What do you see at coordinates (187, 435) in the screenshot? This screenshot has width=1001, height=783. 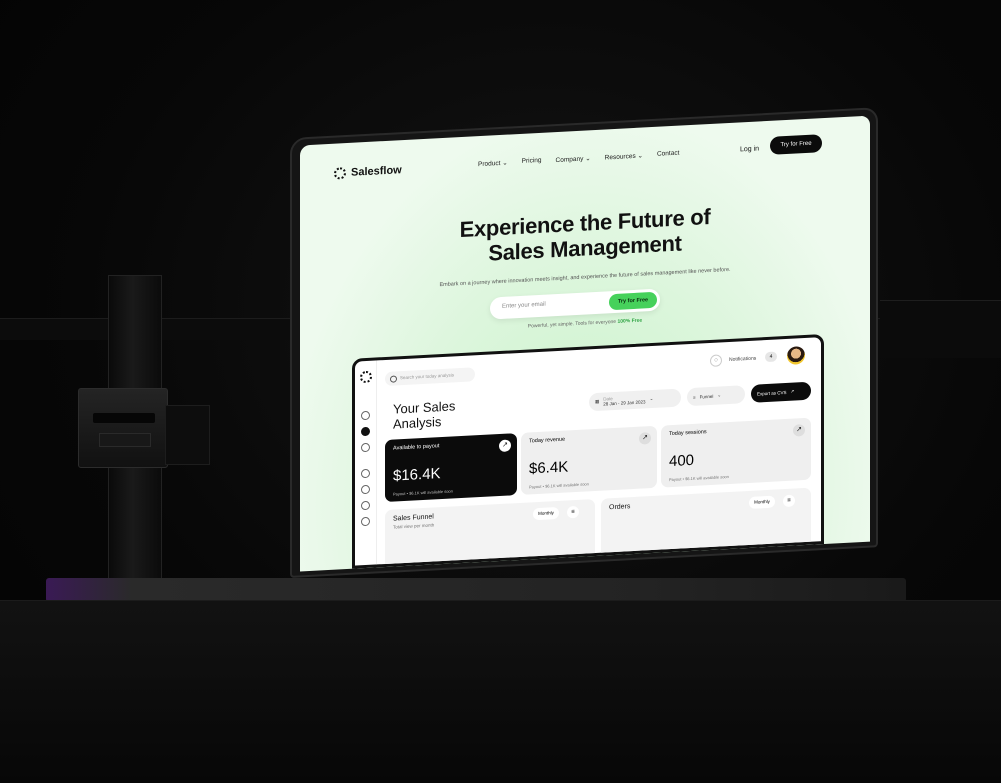 I see `monitor-clamp-joint` at bounding box center [187, 435].